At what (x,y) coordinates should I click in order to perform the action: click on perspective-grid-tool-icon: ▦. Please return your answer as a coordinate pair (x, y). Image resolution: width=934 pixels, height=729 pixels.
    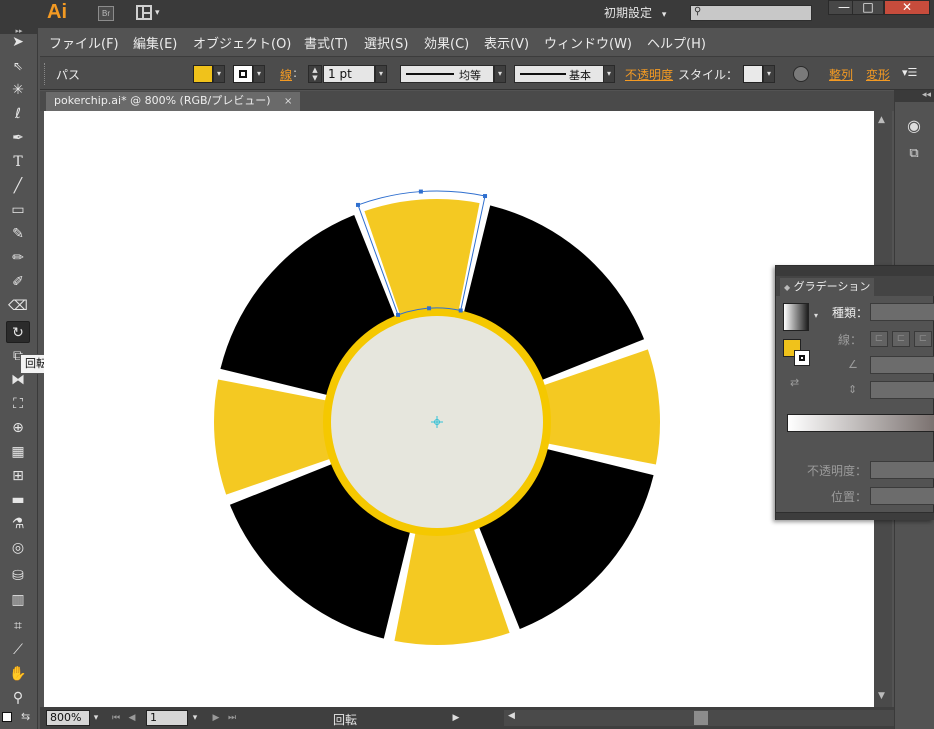
    Looking at the image, I should click on (18, 452).